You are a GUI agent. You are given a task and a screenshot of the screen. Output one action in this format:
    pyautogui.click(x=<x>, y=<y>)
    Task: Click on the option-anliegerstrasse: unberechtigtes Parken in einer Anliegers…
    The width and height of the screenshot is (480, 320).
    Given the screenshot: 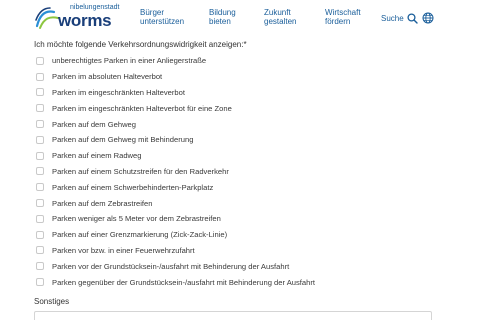 What is the action you would take?
    pyautogui.click(x=246, y=61)
    